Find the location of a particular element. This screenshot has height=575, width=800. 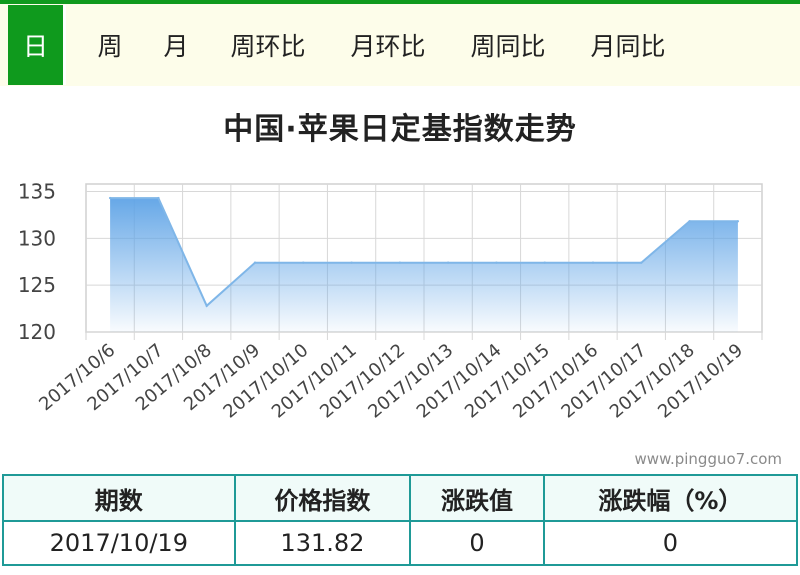

tab-day: 日 is located at coordinates (37, 45).